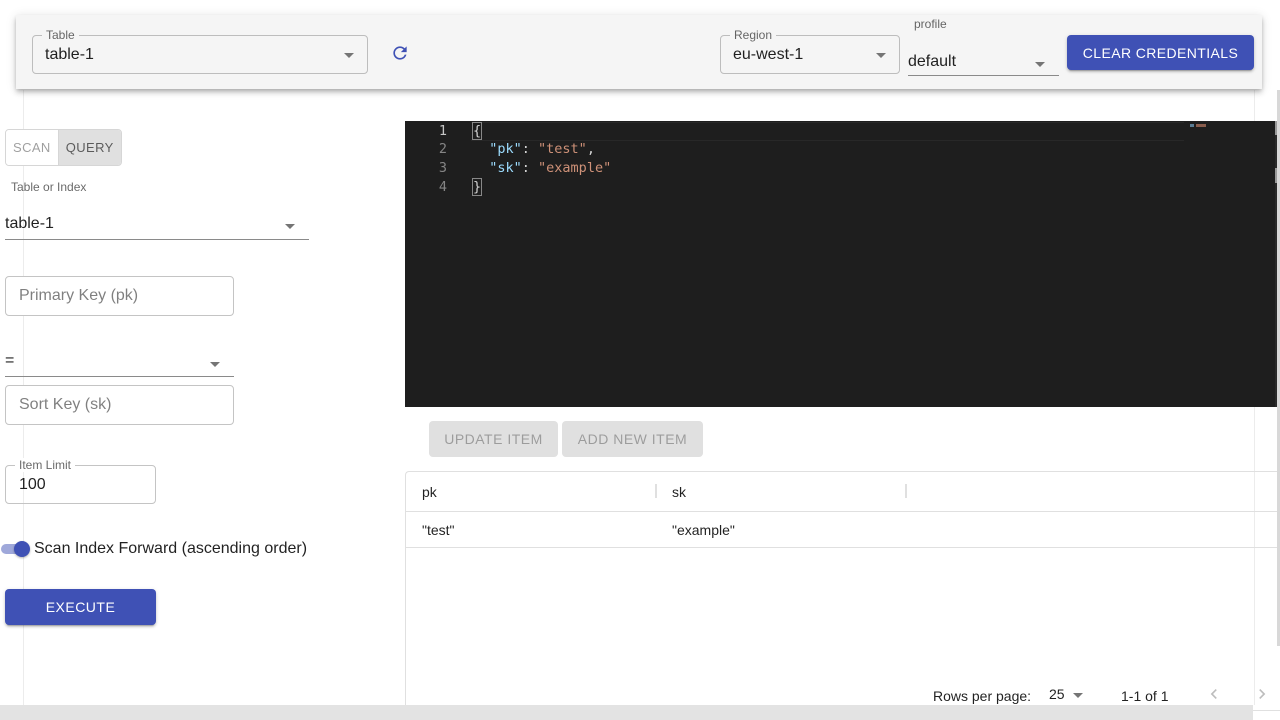 The height and width of the screenshot is (720, 1280). I want to click on previous-page-button, so click(1214, 694).